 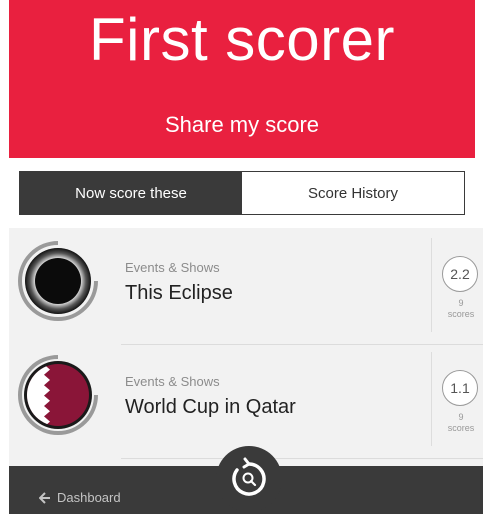 I want to click on score-column: 2.2 9 scores, so click(x=457, y=285).